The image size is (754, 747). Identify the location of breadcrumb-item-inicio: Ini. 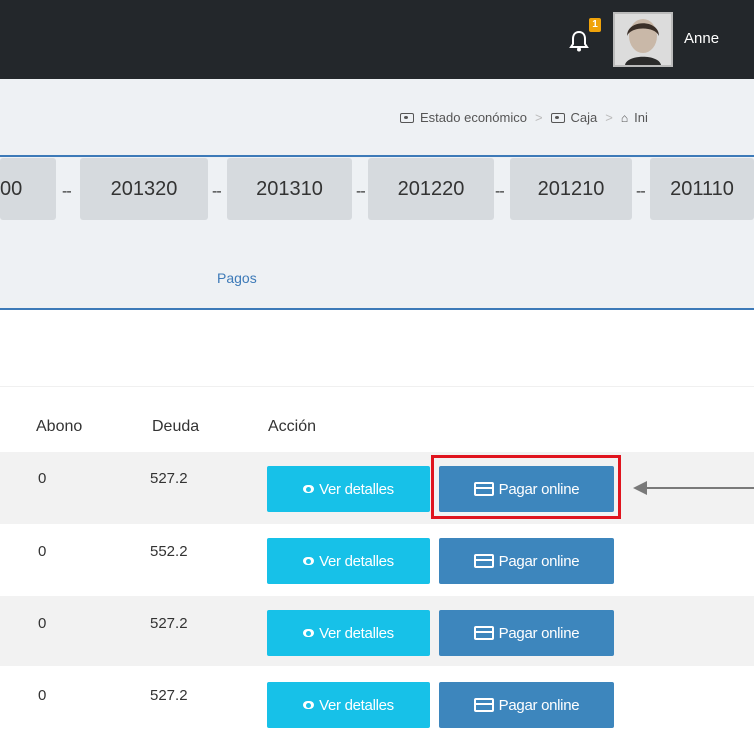
(641, 117).